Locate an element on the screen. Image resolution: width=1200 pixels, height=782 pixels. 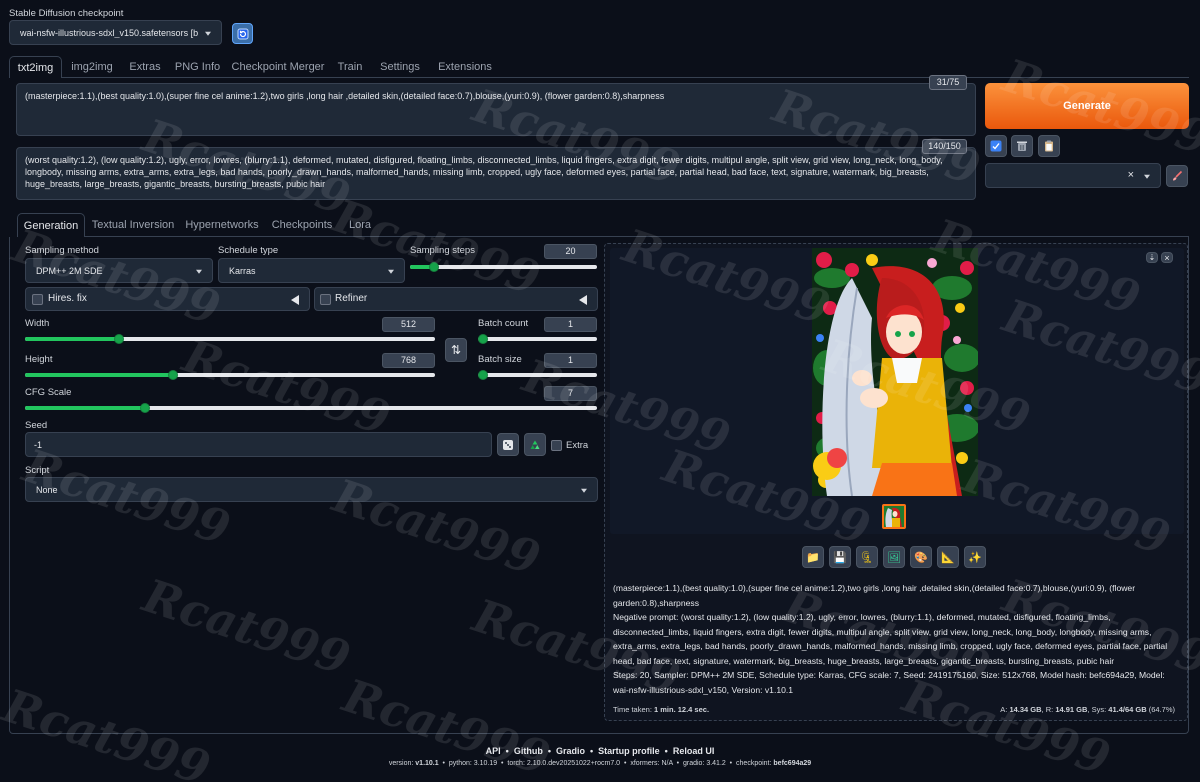
edit-styles-button is located at coordinates (1177, 176).